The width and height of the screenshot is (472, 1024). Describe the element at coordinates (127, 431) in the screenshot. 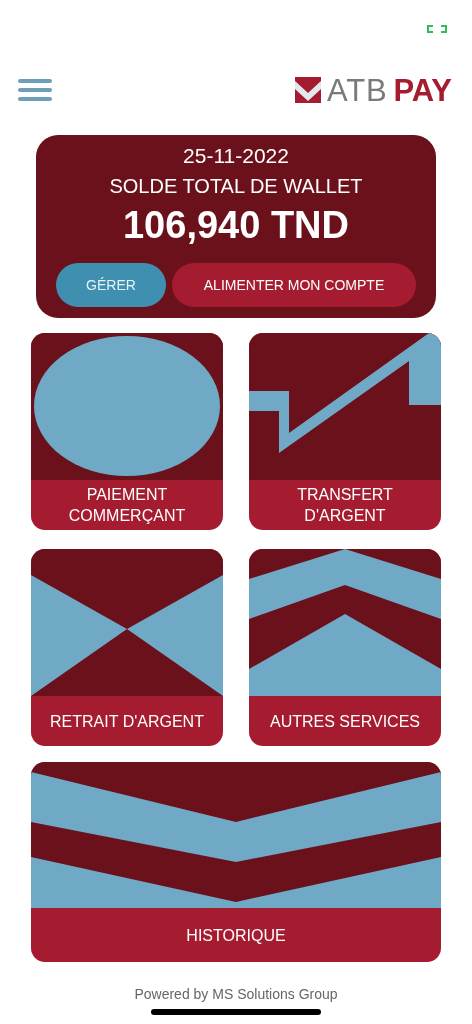

I see `service-tile: PAIEMENT COMMERÇANT` at that location.